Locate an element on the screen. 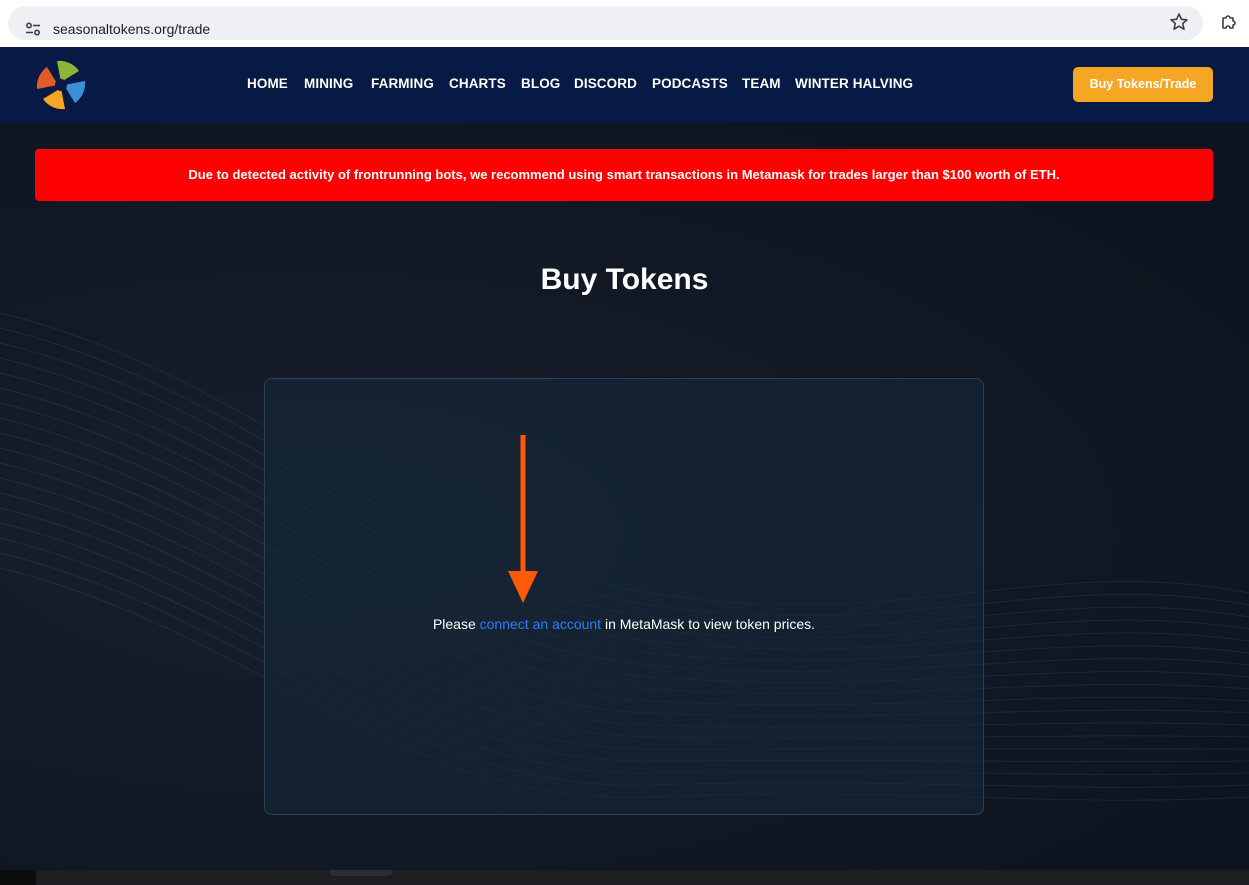 The height and width of the screenshot is (885, 1249). nav-home: HOME is located at coordinates (267, 83).